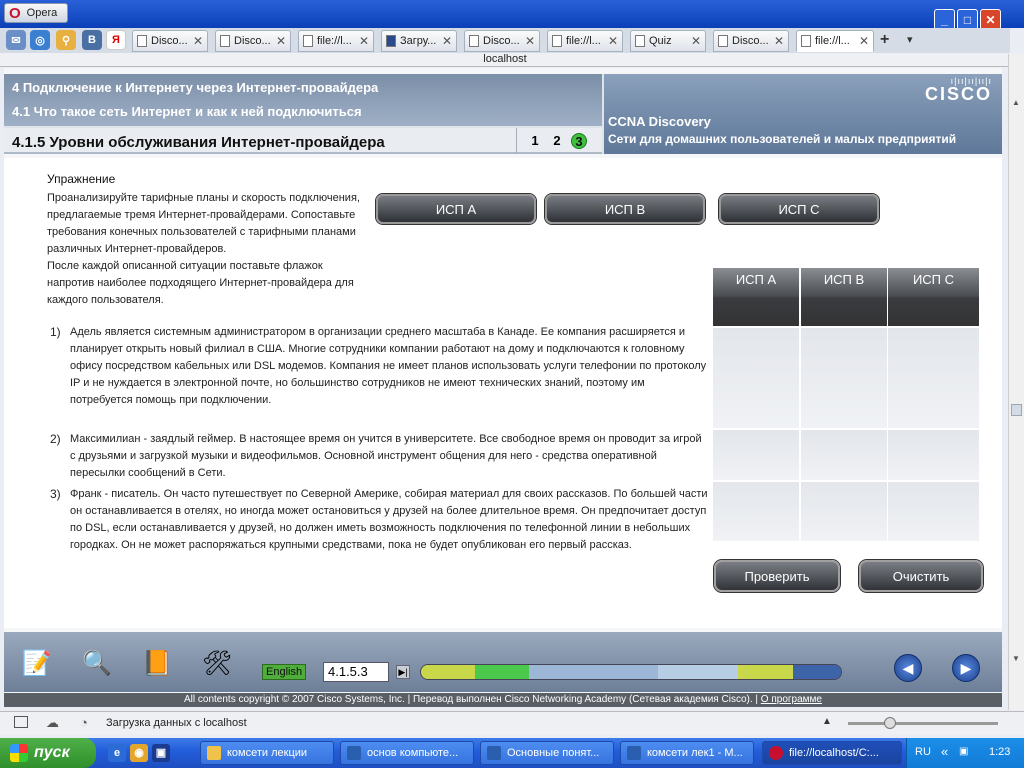 Image resolution: width=1024 pixels, height=768 pixels. What do you see at coordinates (557, 141) in the screenshot?
I see `page-link-2: 2` at bounding box center [557, 141].